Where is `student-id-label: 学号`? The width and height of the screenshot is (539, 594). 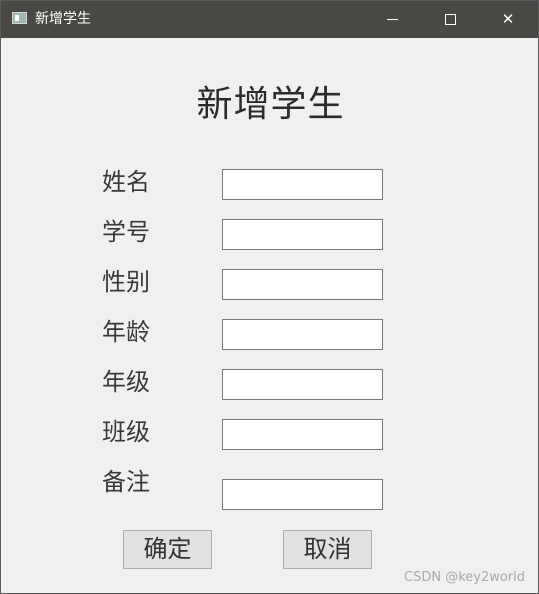 student-id-label: 学号 is located at coordinates (126, 232).